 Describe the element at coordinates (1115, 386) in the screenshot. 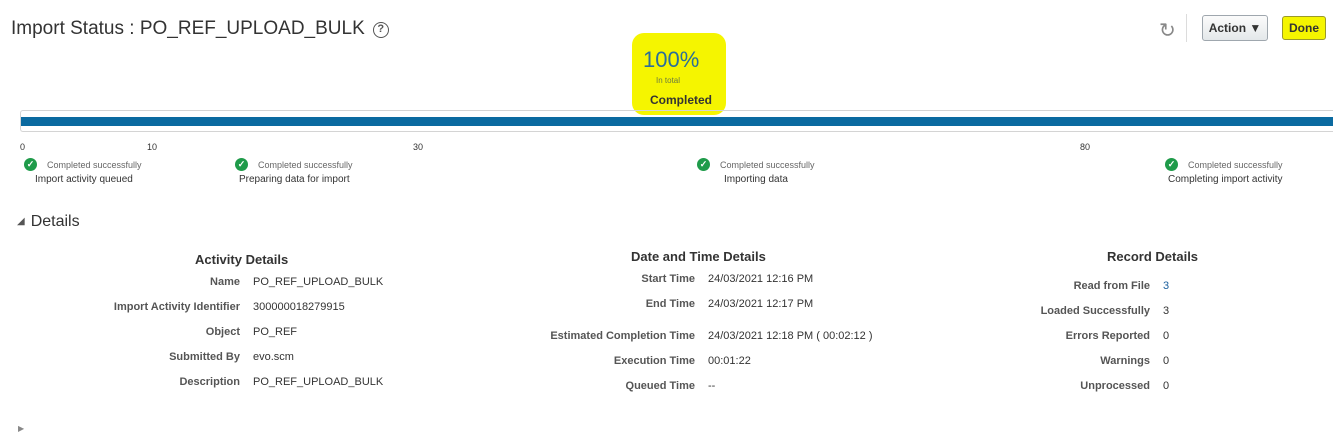

I see `field-label: Unprocessed` at that location.